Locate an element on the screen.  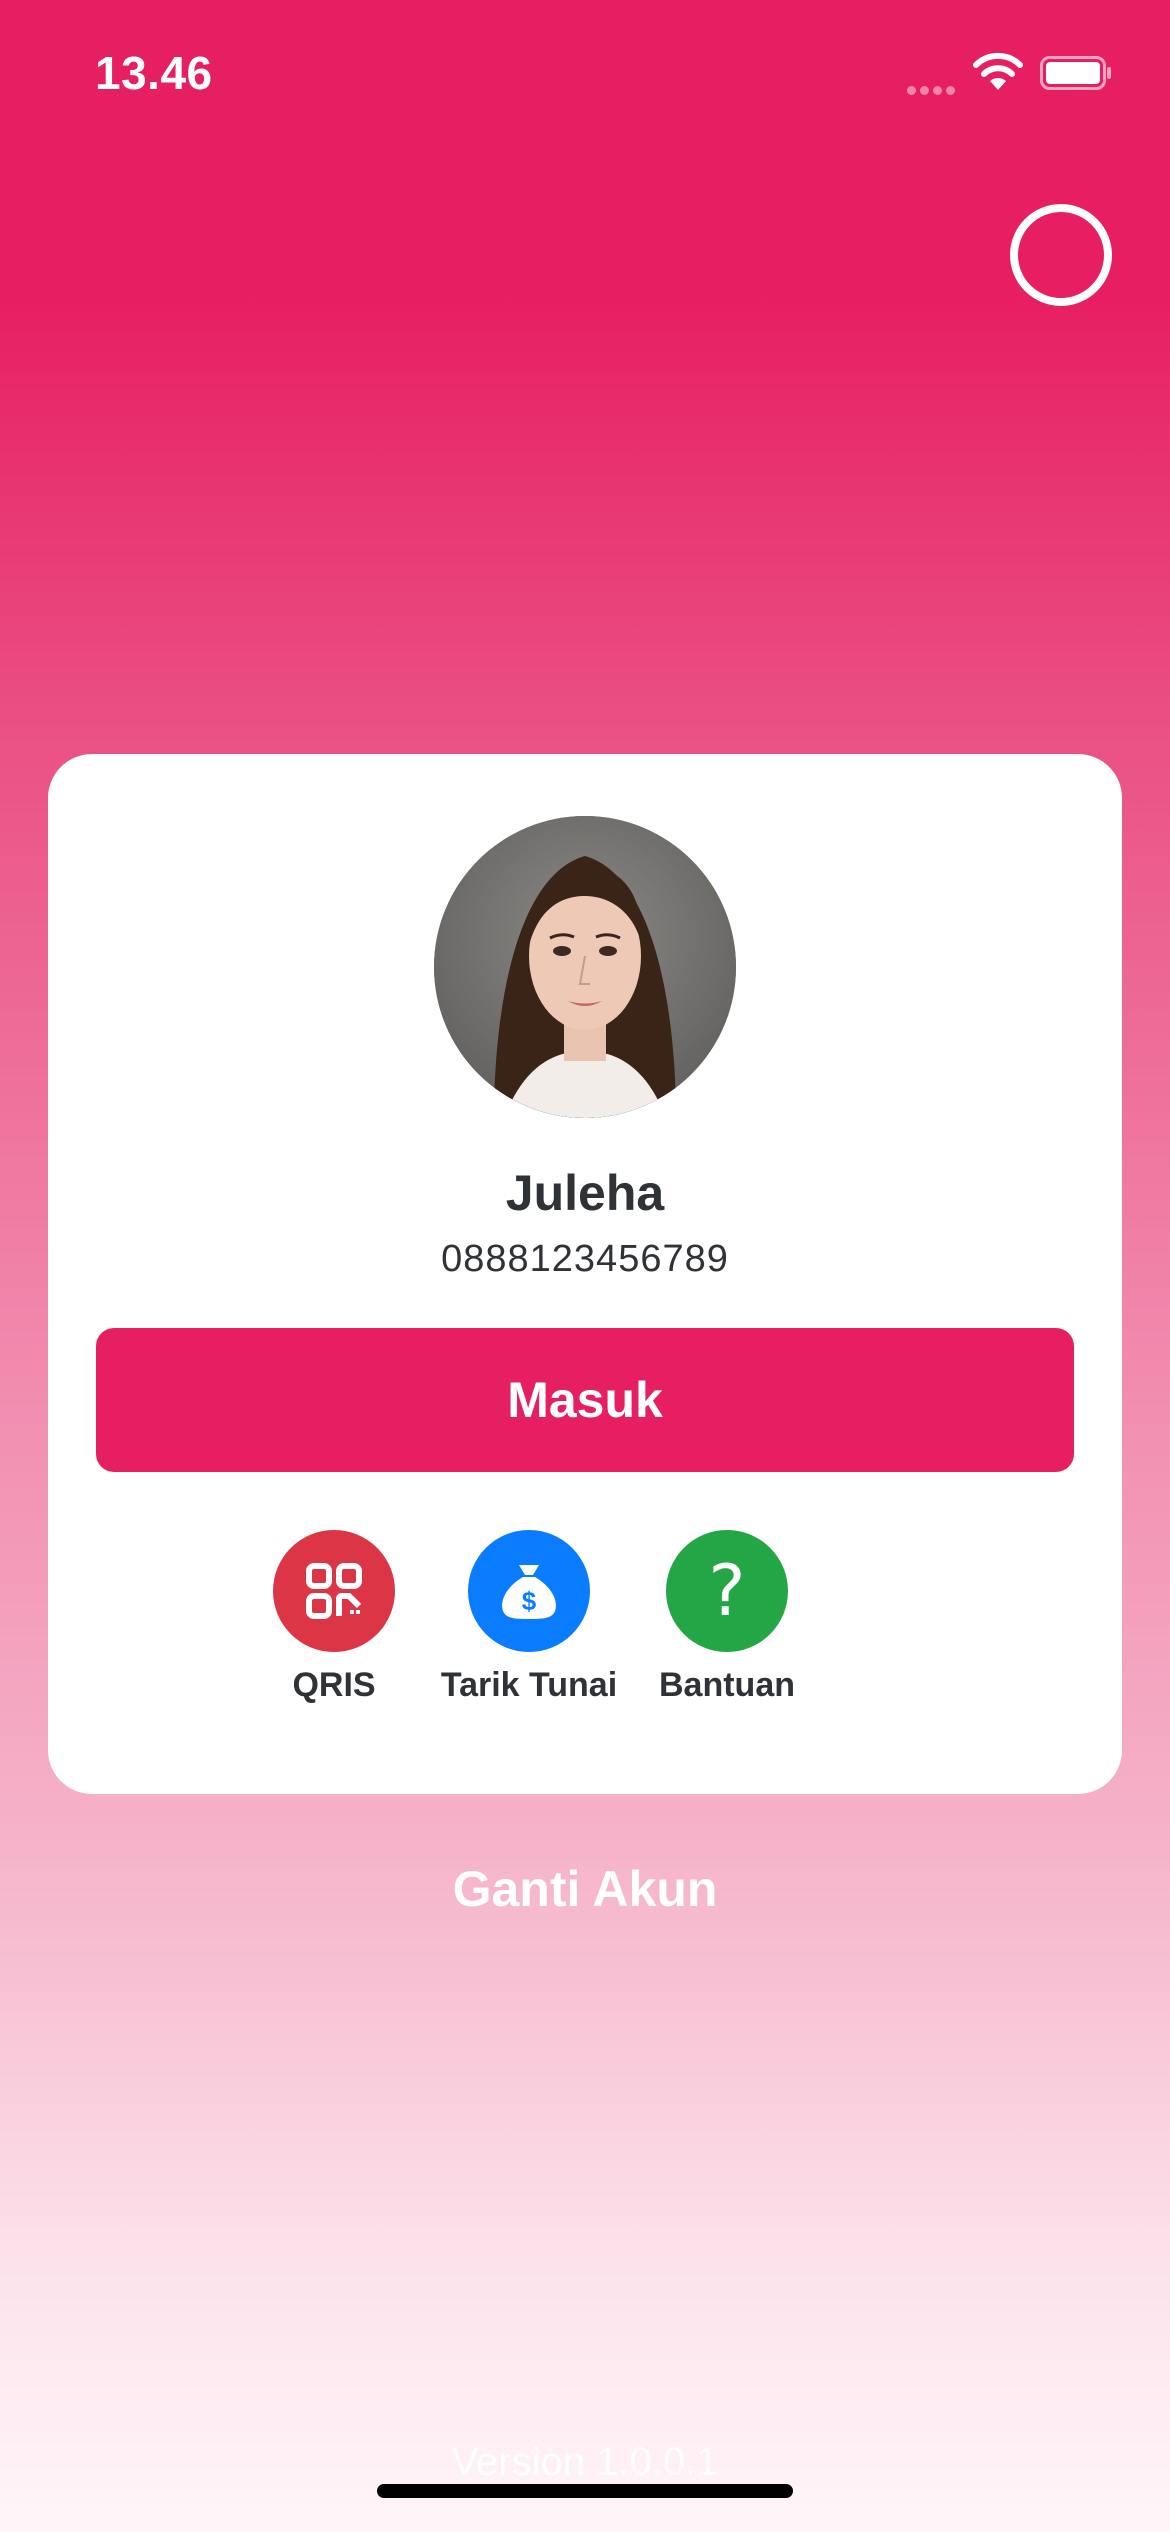
question-mark-icon: ? is located at coordinates (727, 1591).